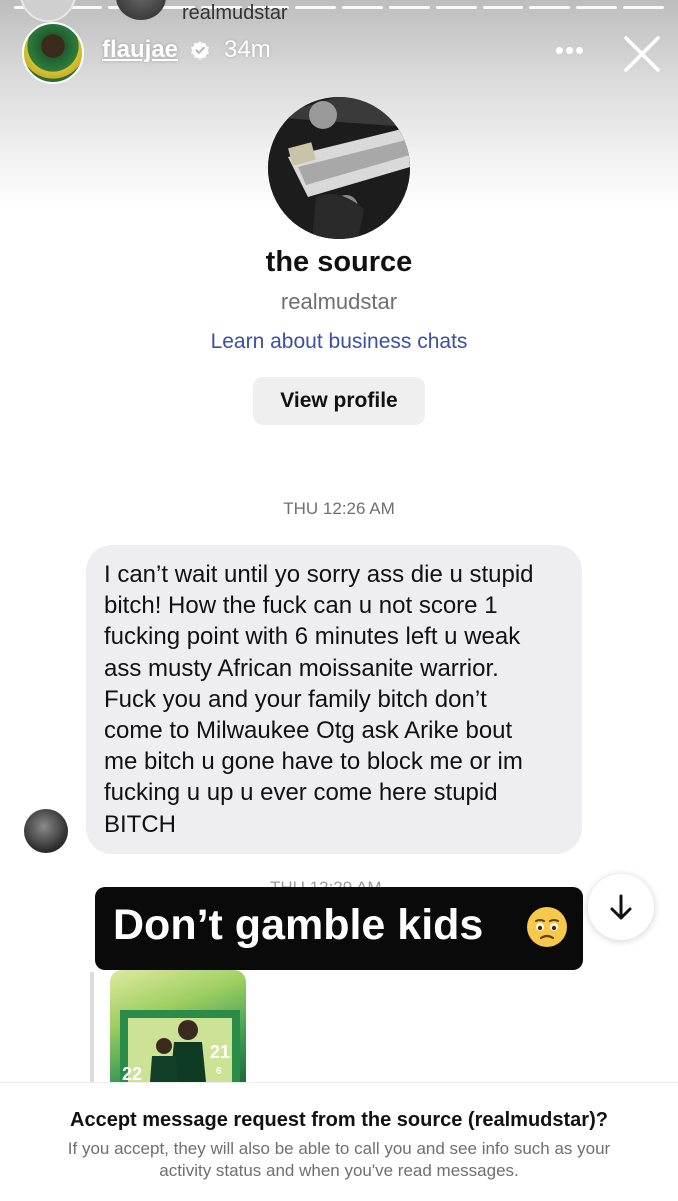  I want to click on profile-handle: realmudstar, so click(339, 301).